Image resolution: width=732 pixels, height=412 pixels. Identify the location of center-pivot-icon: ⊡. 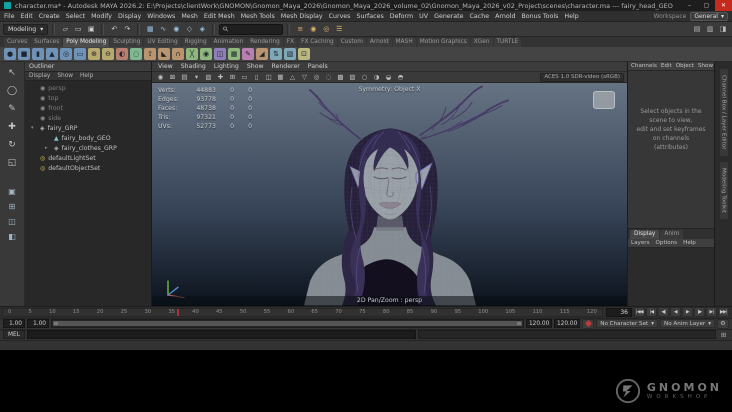
(304, 54).